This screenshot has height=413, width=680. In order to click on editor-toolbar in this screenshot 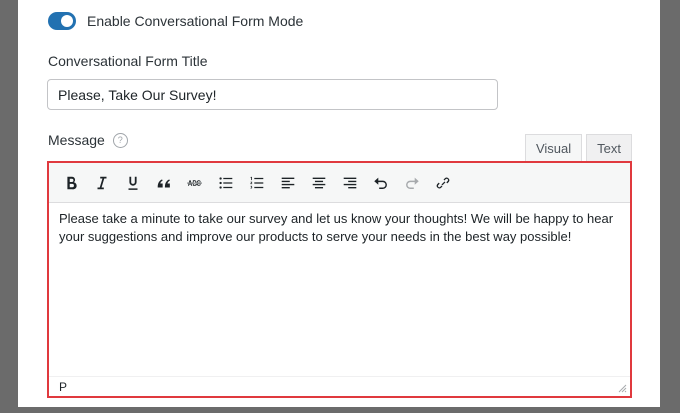, I will do `click(339, 183)`.